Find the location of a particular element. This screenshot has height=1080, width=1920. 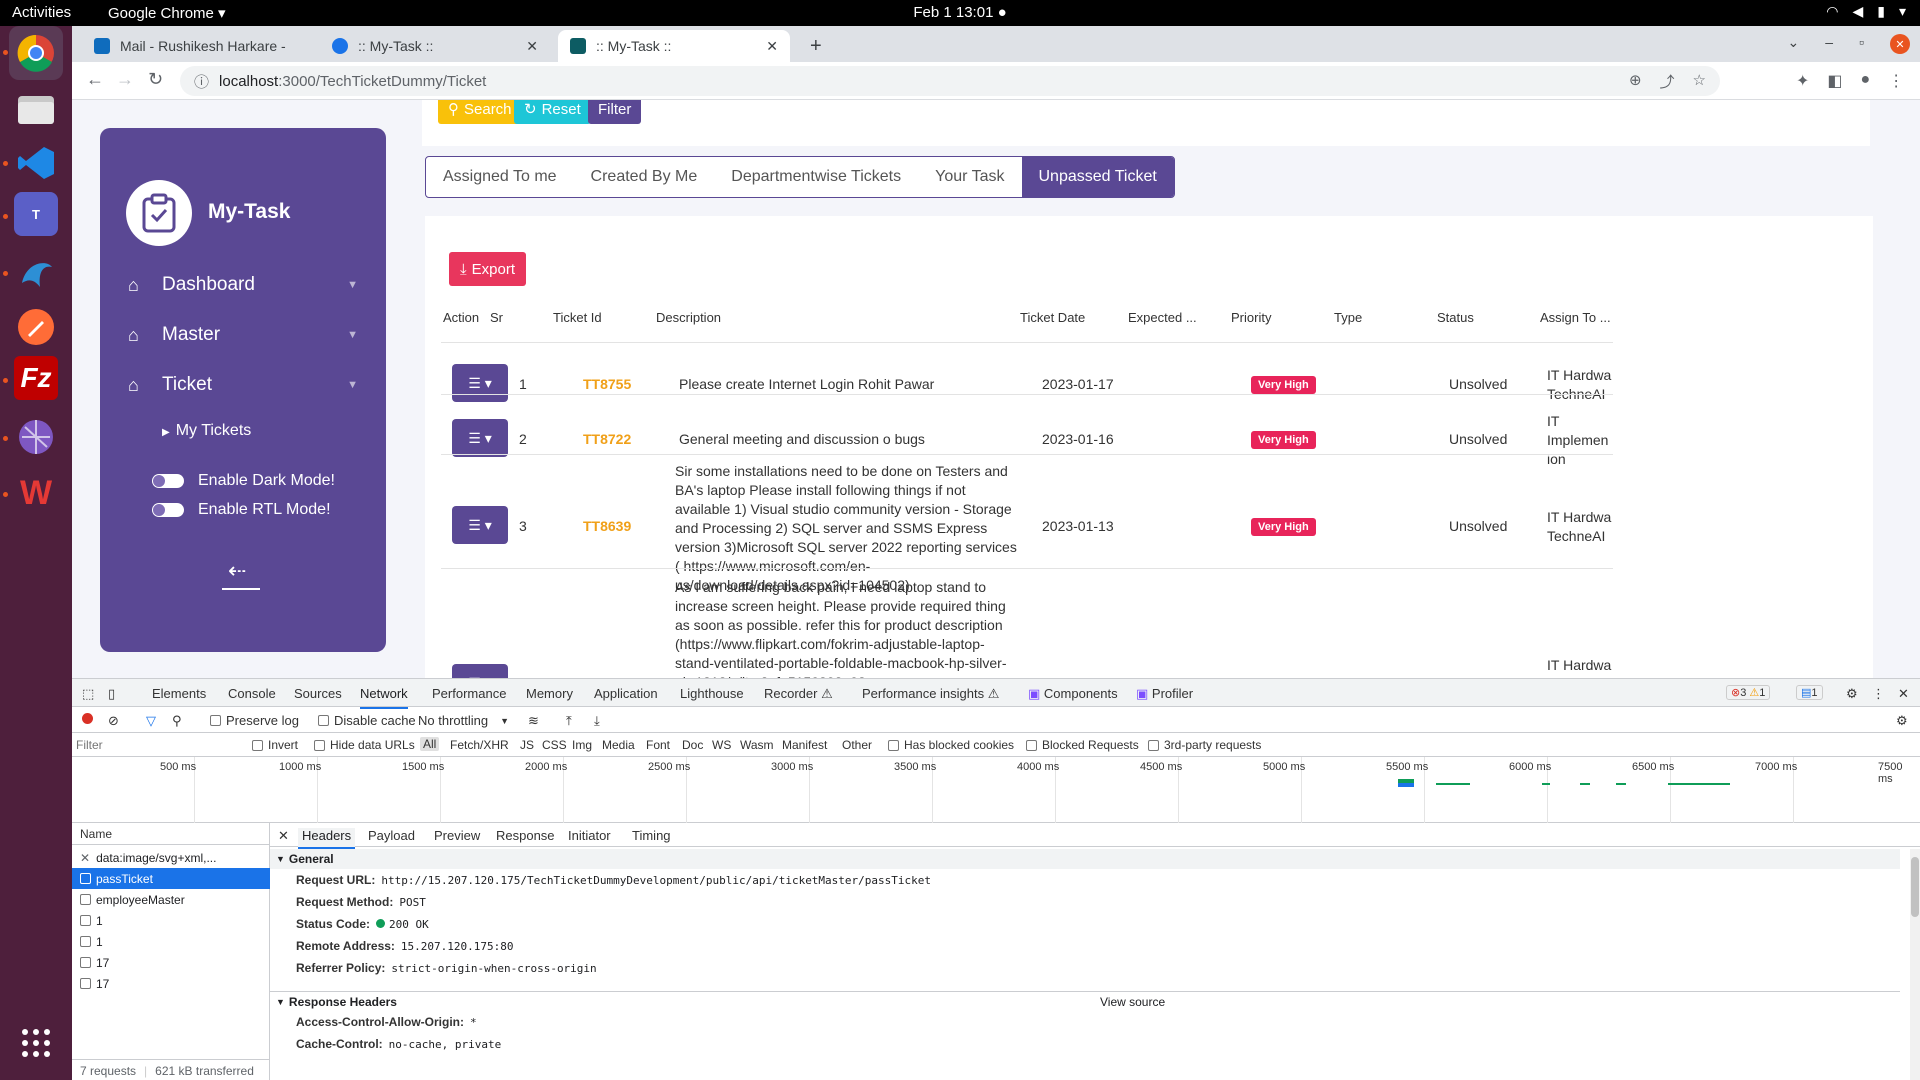

dark-mode-toggle: Enable Dark Mode! is located at coordinates (243, 481).